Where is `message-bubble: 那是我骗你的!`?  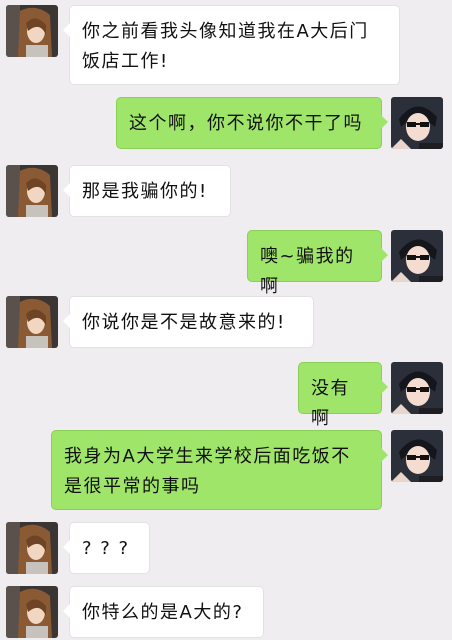 message-bubble: 那是我骗你的! is located at coordinates (147, 191).